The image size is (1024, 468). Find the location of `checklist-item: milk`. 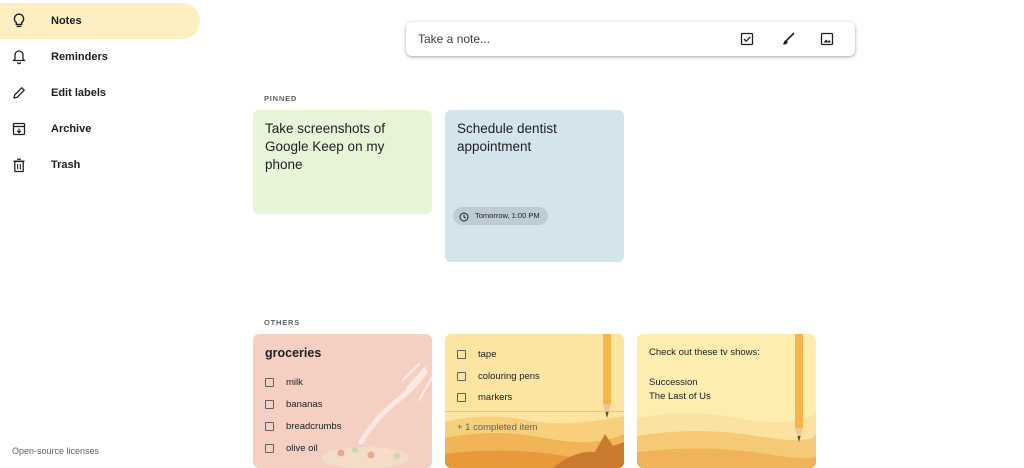

checklist-item: milk is located at coordinates (284, 382).